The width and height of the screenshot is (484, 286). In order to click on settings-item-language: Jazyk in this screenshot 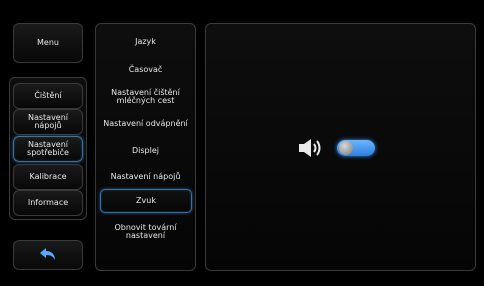, I will do `click(145, 42)`.